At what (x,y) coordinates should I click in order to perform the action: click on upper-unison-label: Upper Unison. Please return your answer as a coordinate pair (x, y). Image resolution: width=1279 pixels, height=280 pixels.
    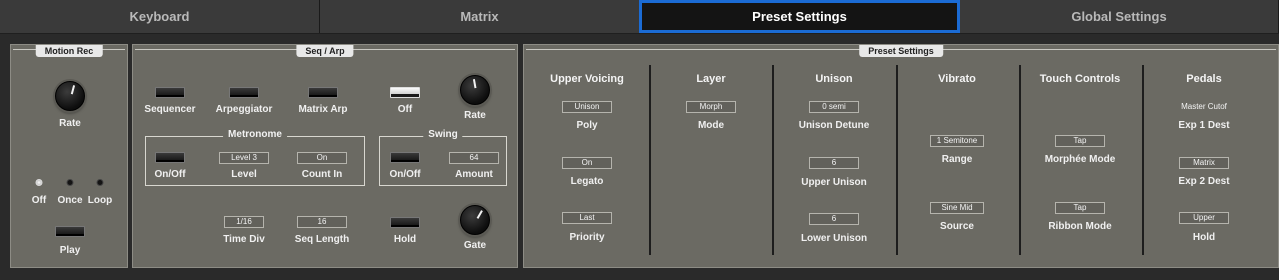
    Looking at the image, I should click on (834, 182).